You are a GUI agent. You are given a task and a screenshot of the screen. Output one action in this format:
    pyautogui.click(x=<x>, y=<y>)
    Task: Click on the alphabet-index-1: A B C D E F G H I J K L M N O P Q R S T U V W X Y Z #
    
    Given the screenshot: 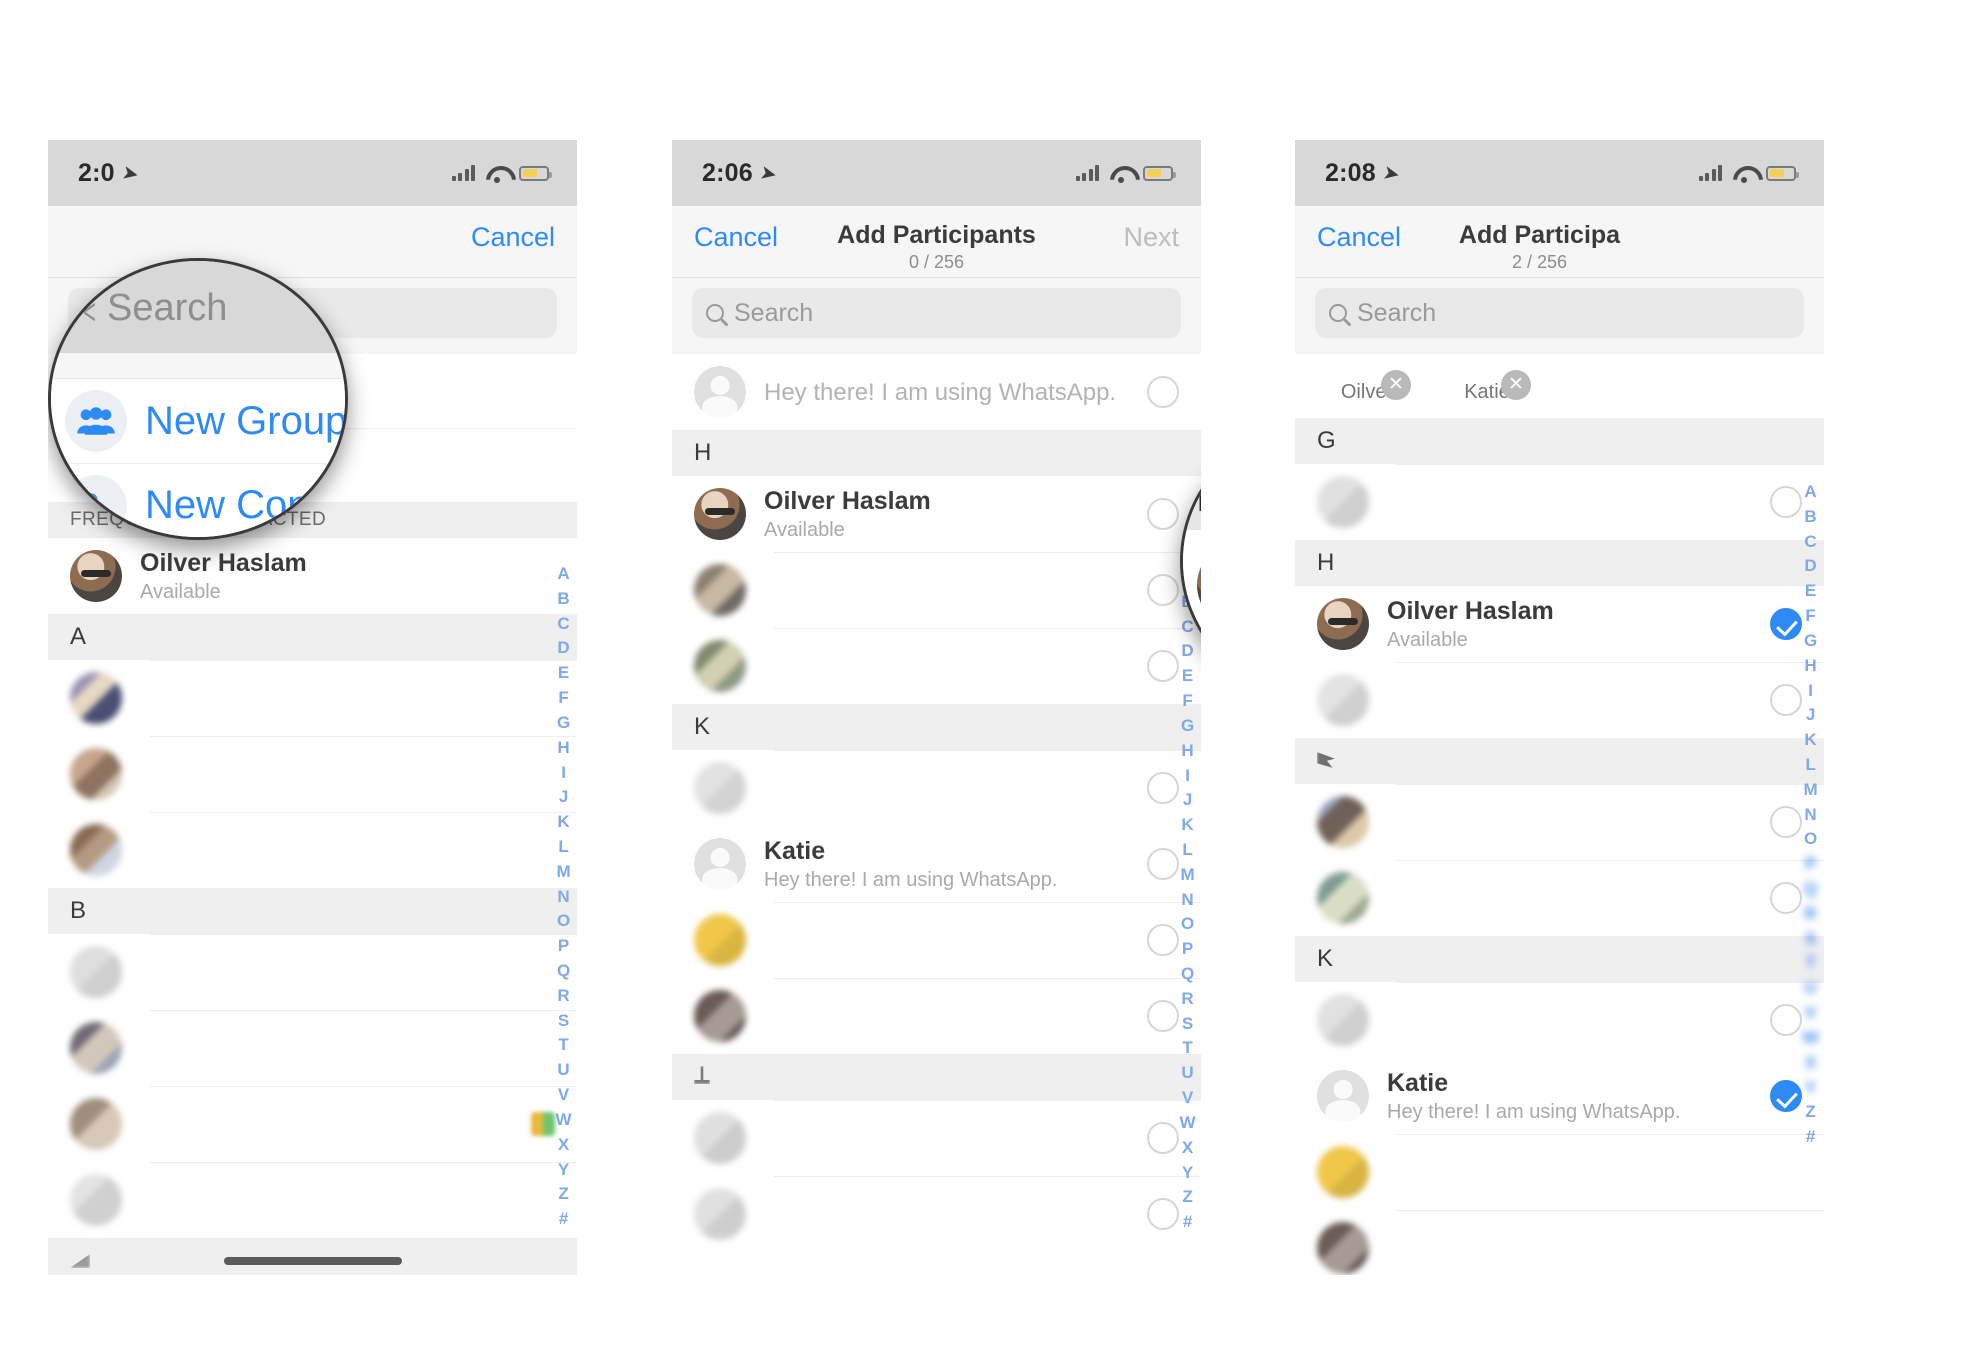 What is the action you would take?
    pyautogui.click(x=564, y=897)
    